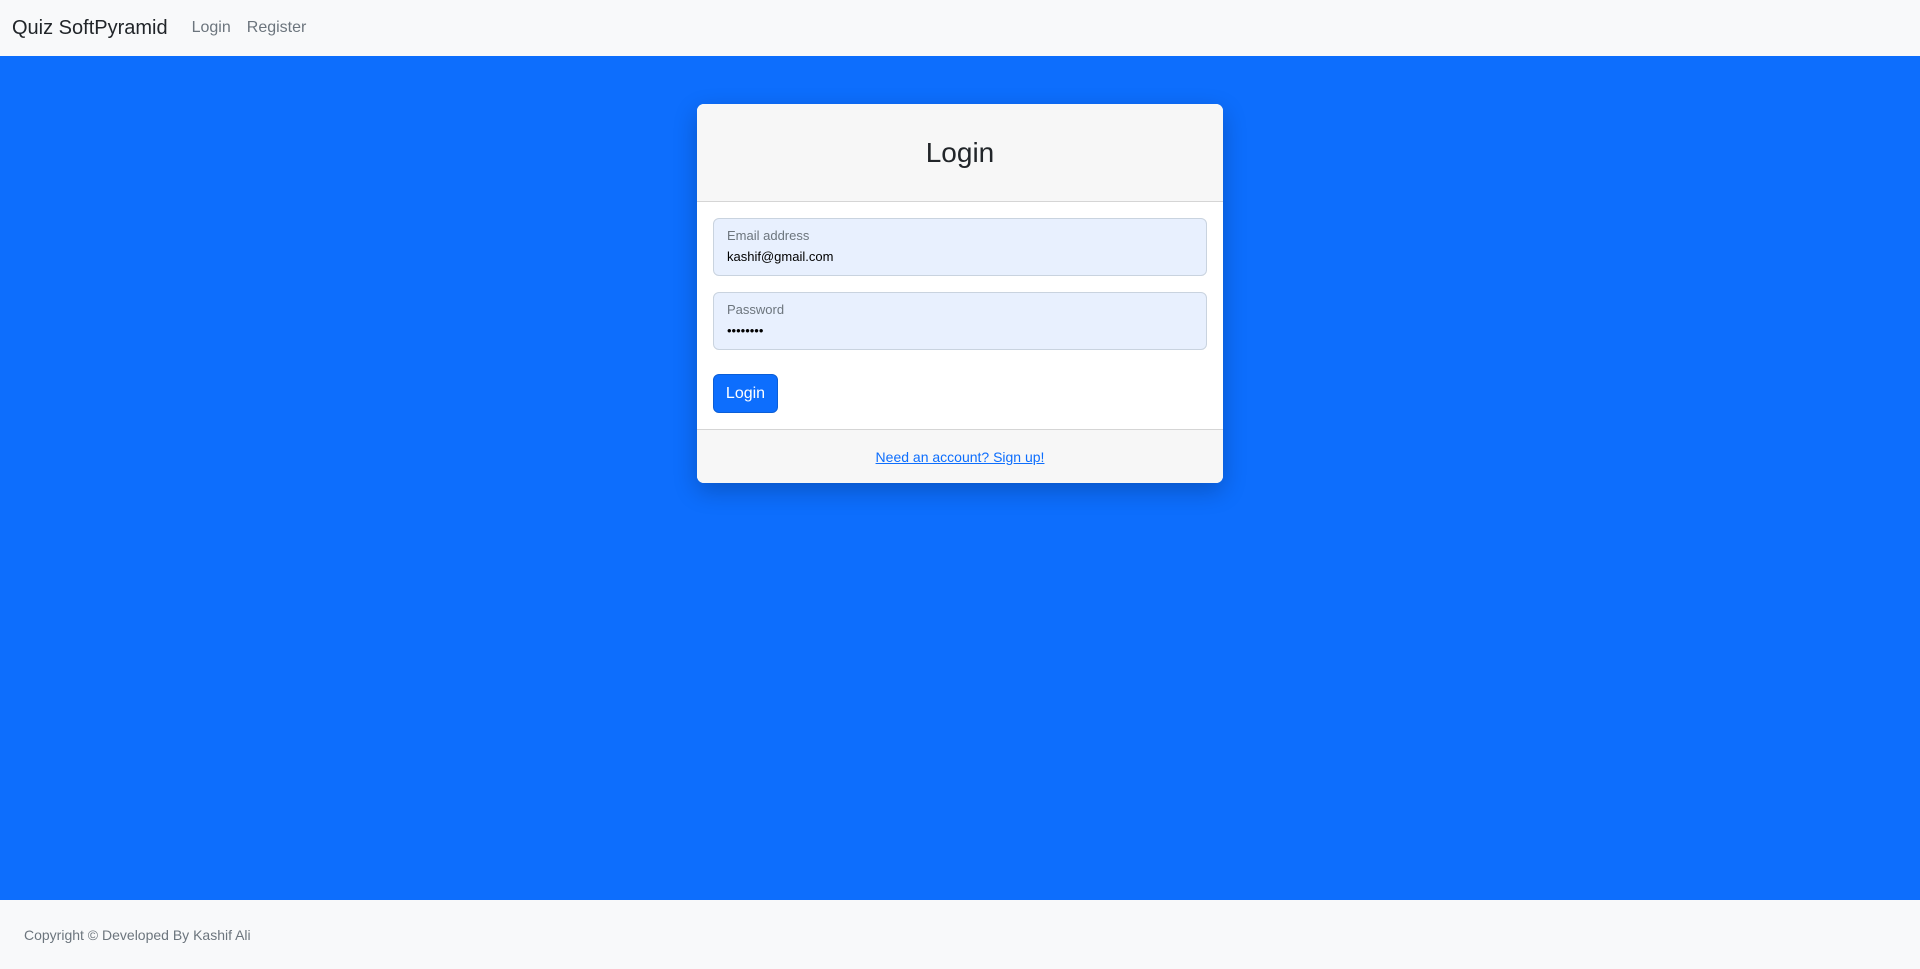  I want to click on copyright-text: Copyright © Developed By Kashif Ali, so click(137, 934).